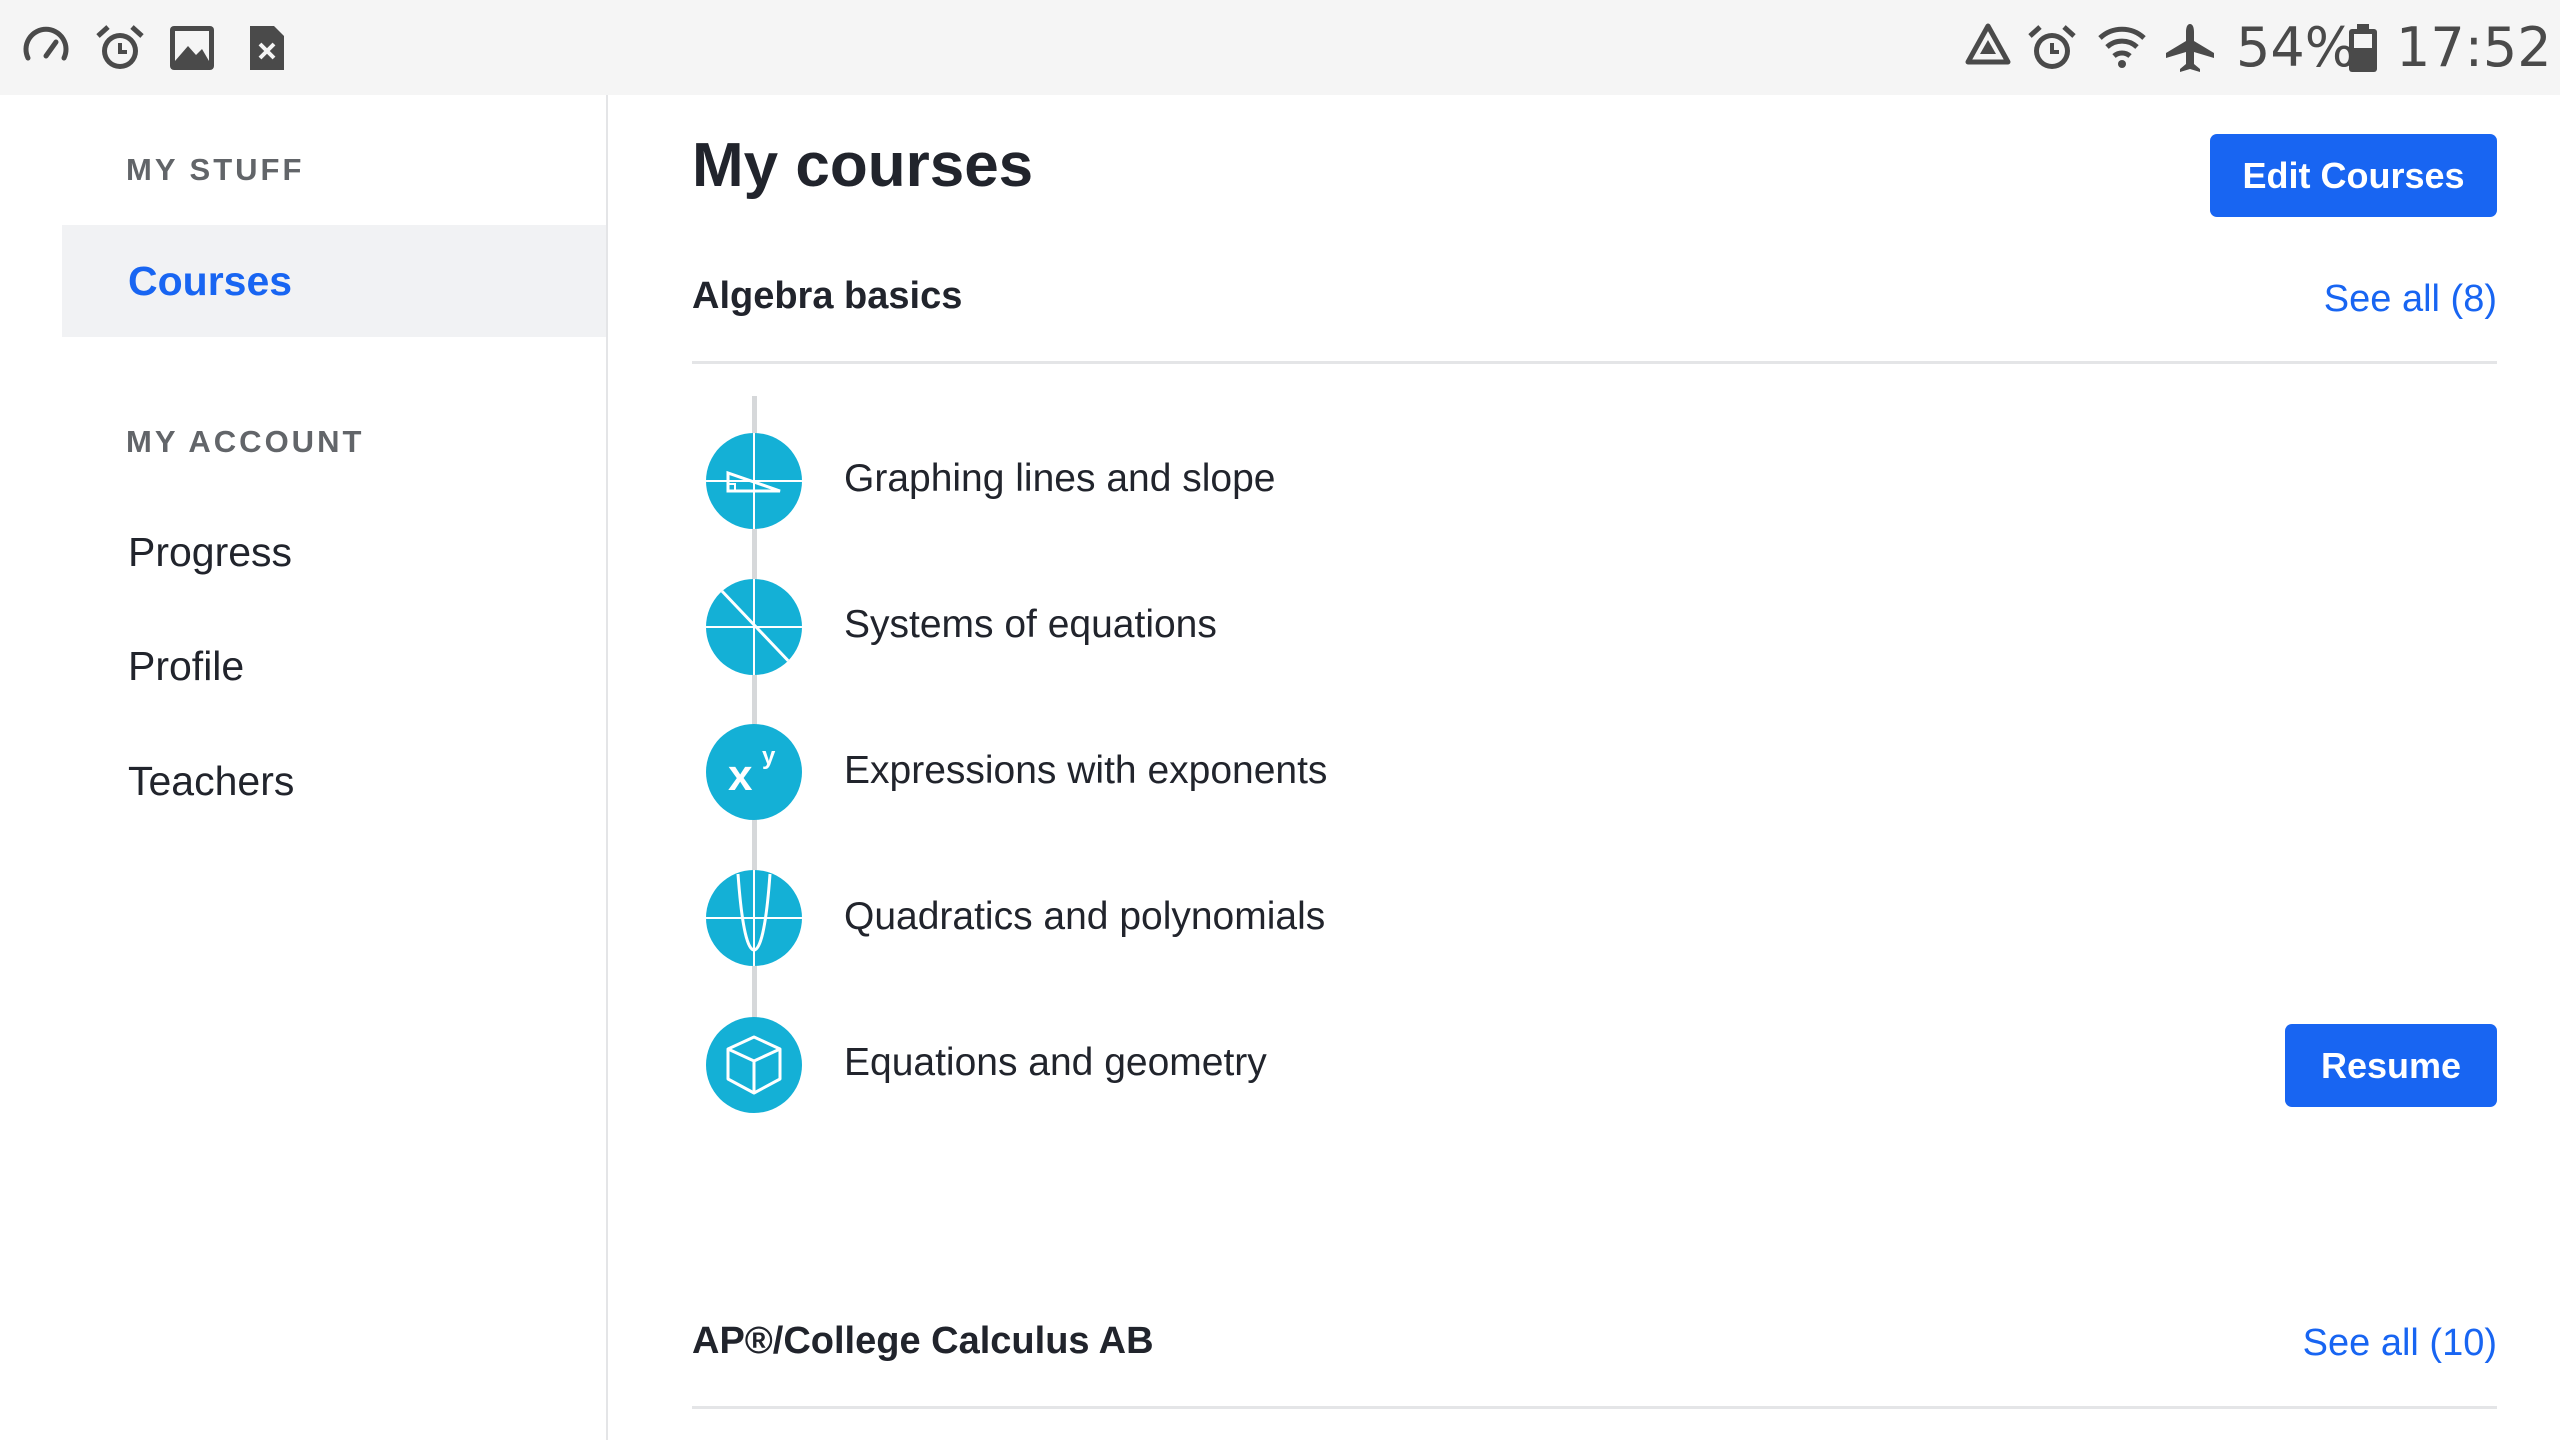  What do you see at coordinates (827, 296) in the screenshot?
I see `course-title: Algebra basics` at bounding box center [827, 296].